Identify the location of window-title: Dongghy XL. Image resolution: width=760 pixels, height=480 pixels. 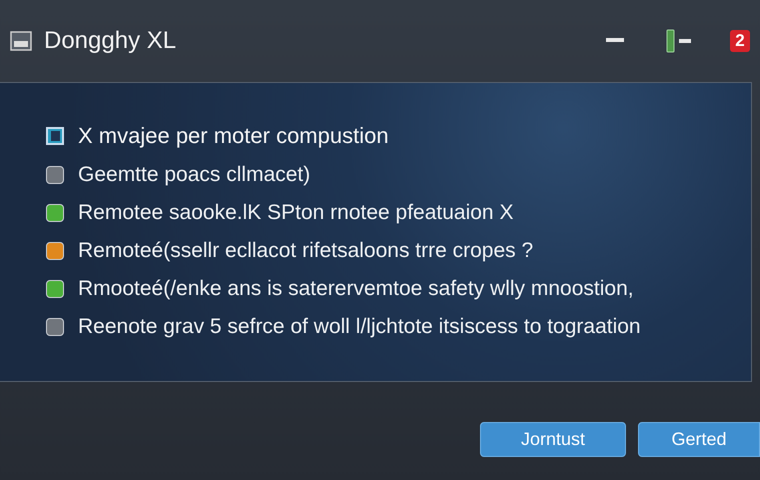
(111, 41).